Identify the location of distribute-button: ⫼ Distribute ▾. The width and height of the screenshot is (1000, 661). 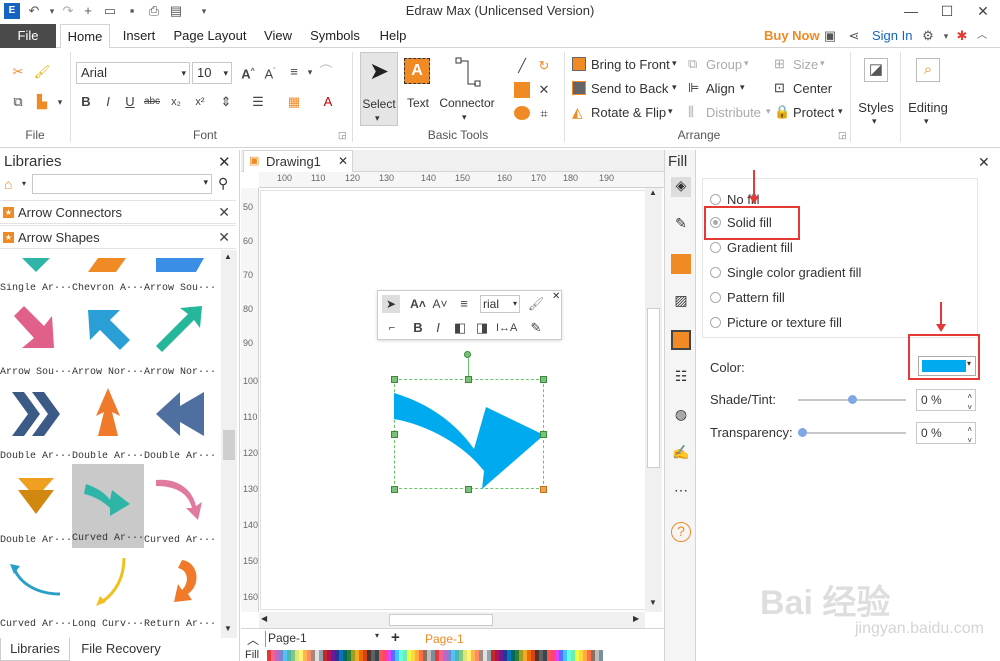
(733, 113).